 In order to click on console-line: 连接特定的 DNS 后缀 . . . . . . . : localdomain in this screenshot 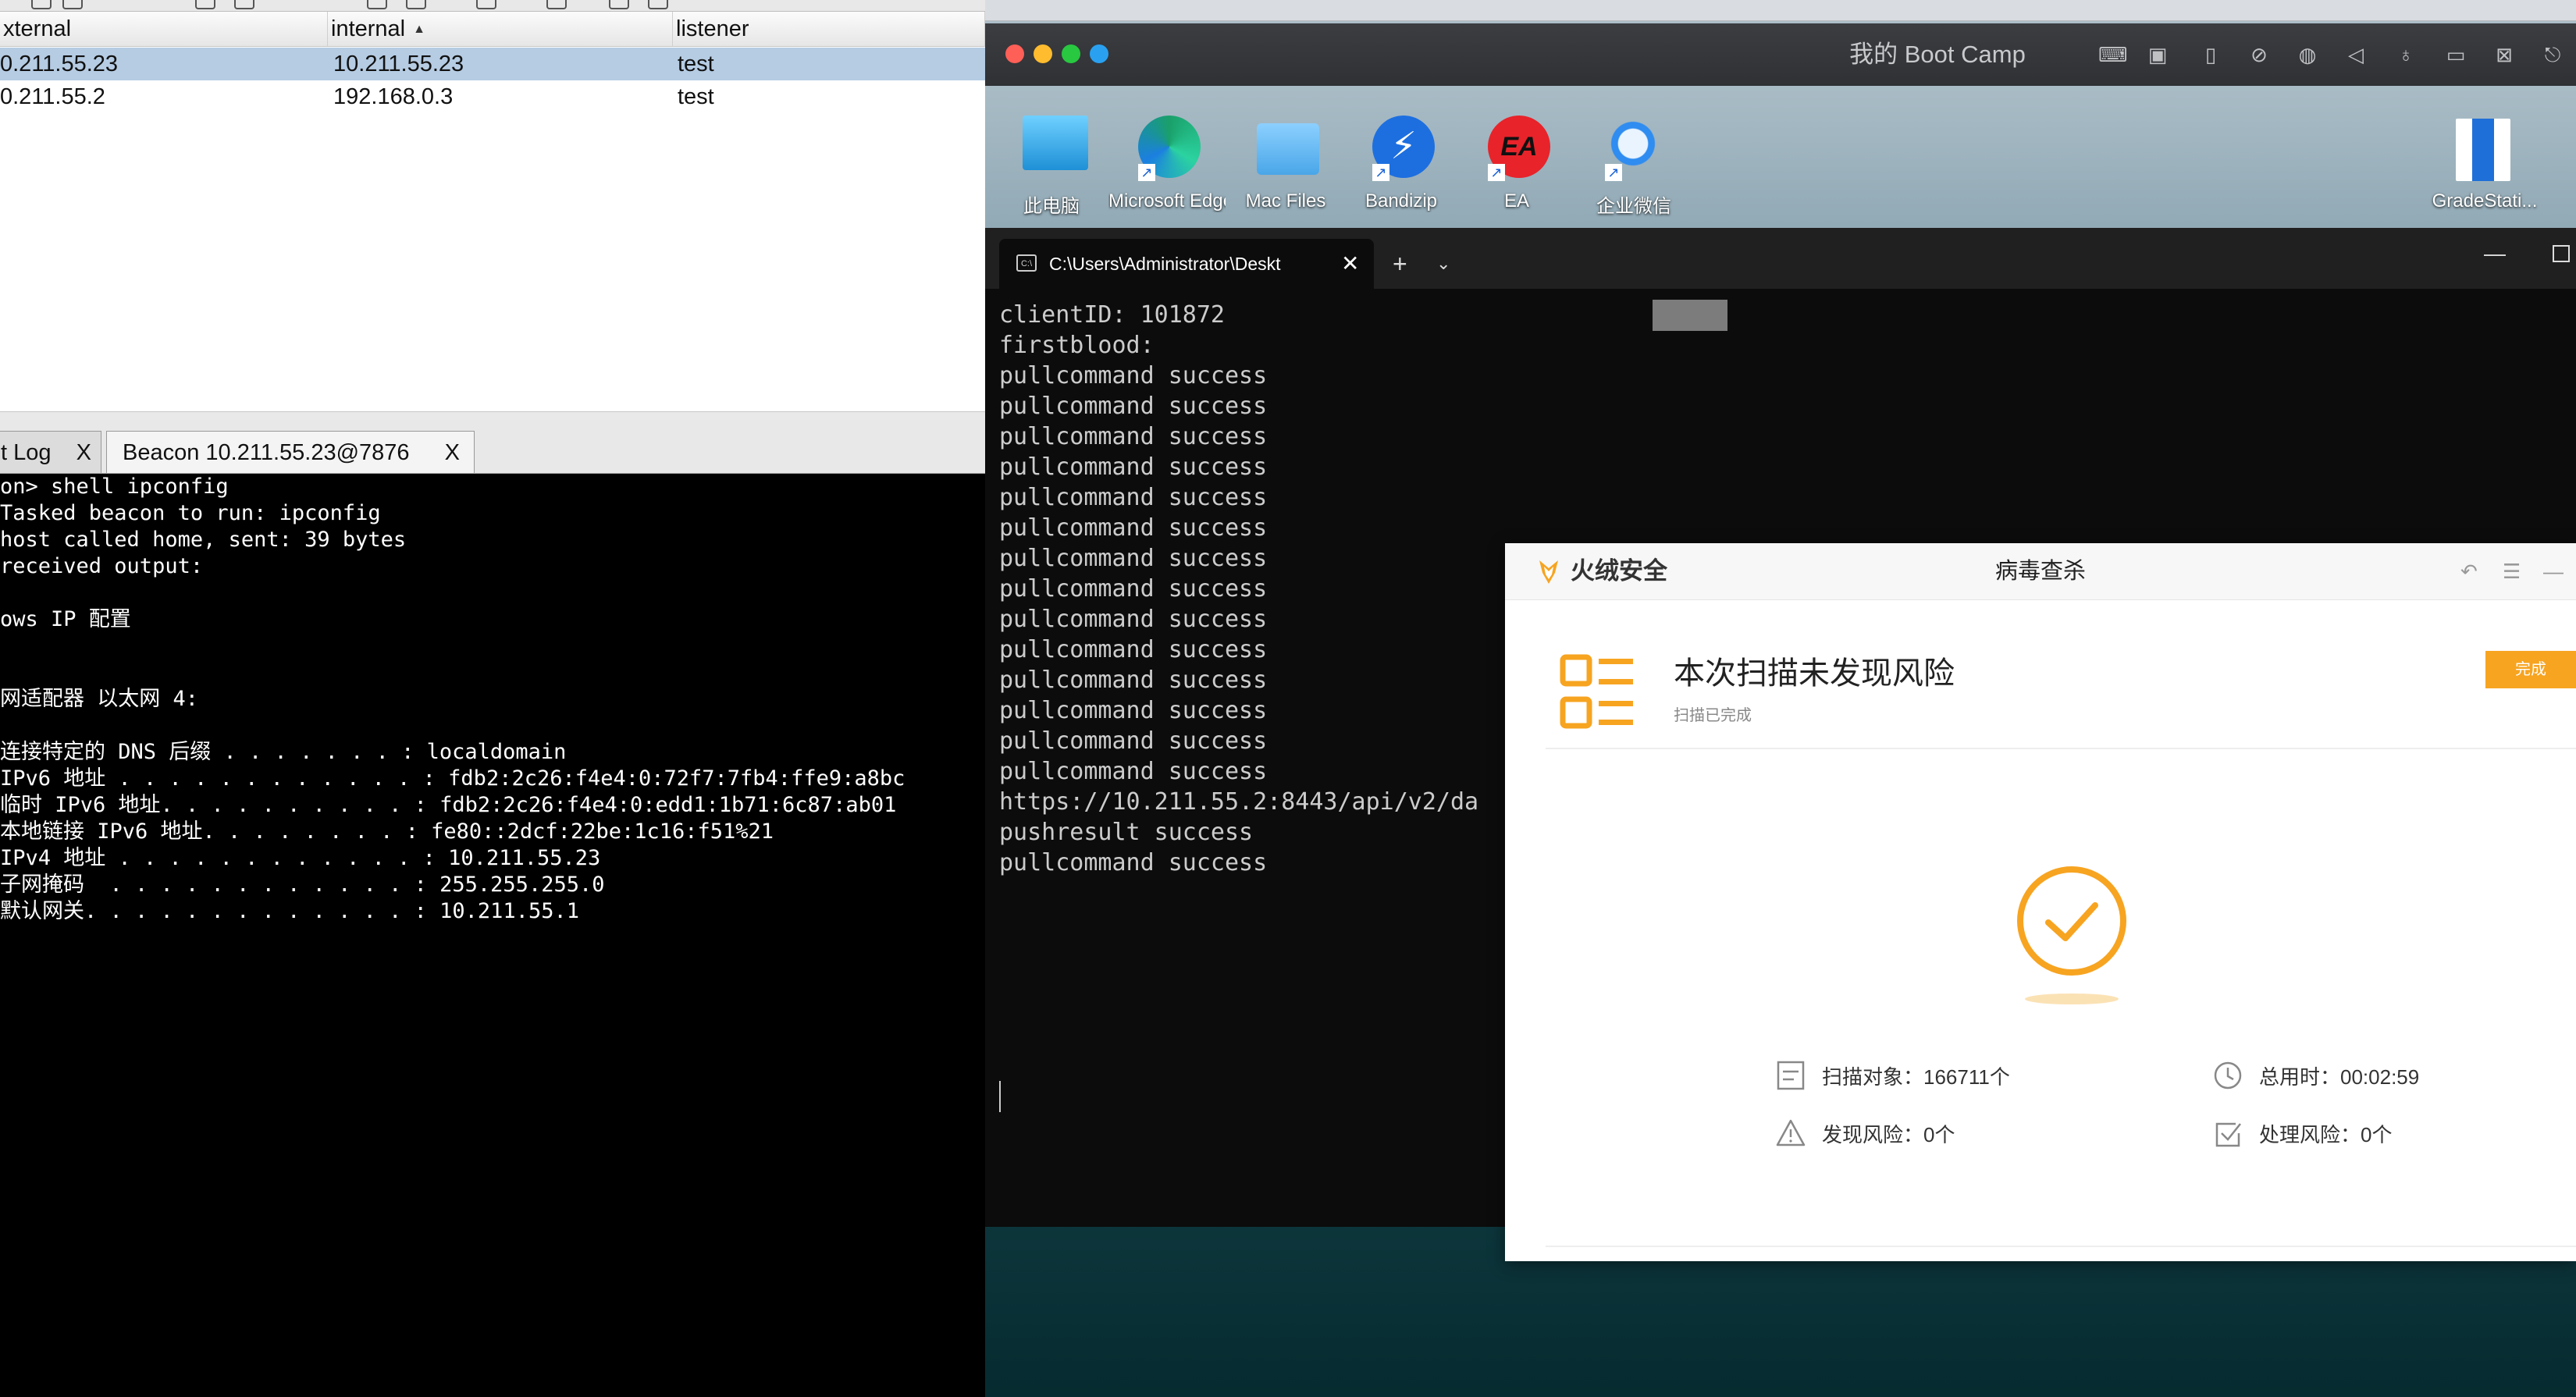, I will do `click(283, 752)`.